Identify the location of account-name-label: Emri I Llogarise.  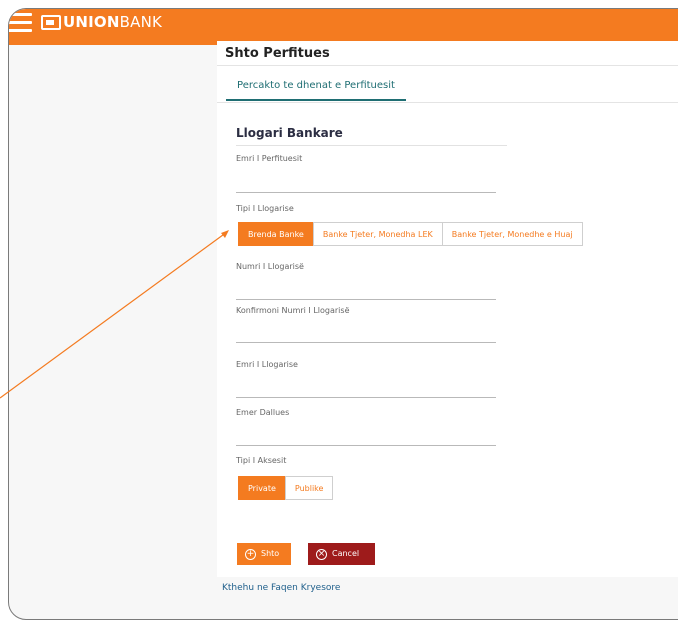
(267, 364).